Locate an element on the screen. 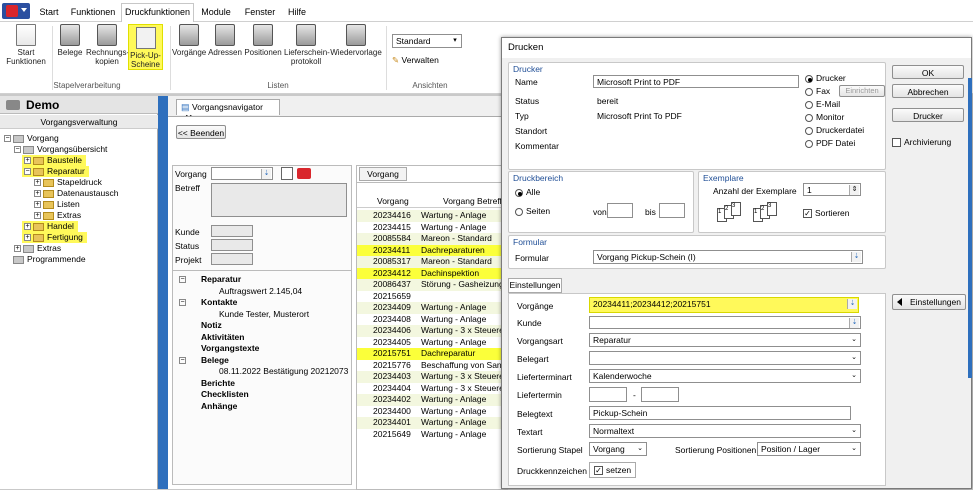  detail-tree-item: Kunde Tester, Musterort is located at coordinates (264, 315).